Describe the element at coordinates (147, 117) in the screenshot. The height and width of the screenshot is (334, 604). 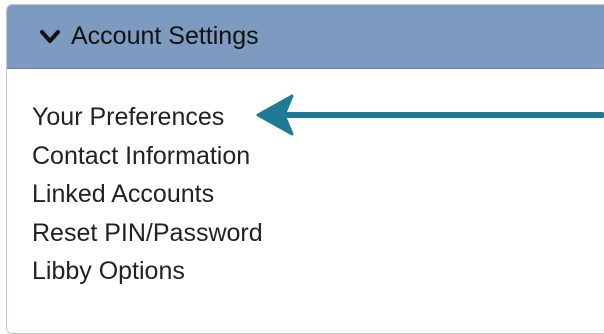
I see `menu-item-your-preferences: Your Preferences` at that location.